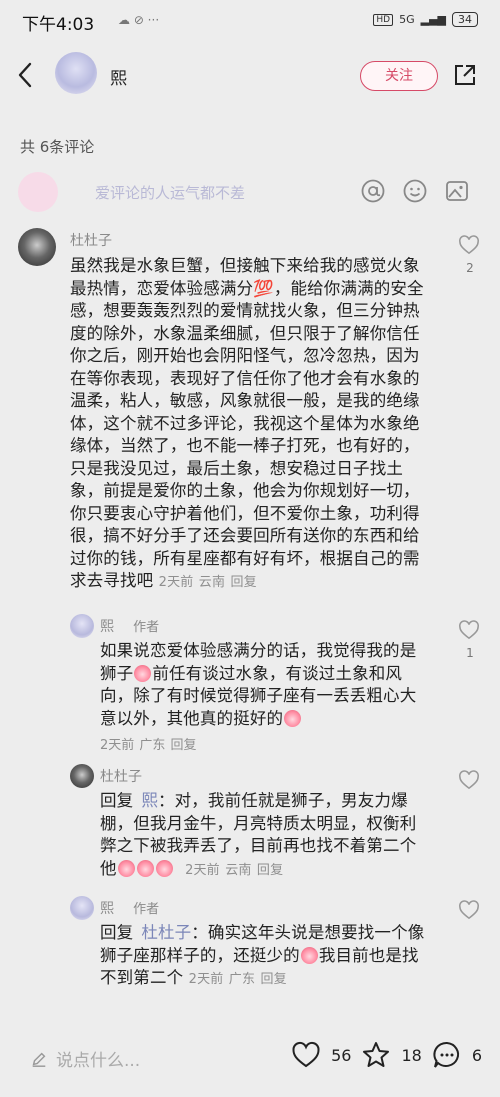 Image resolution: width=500 pixels, height=1097 pixels. I want to click on reply-like: 1, so click(470, 640).